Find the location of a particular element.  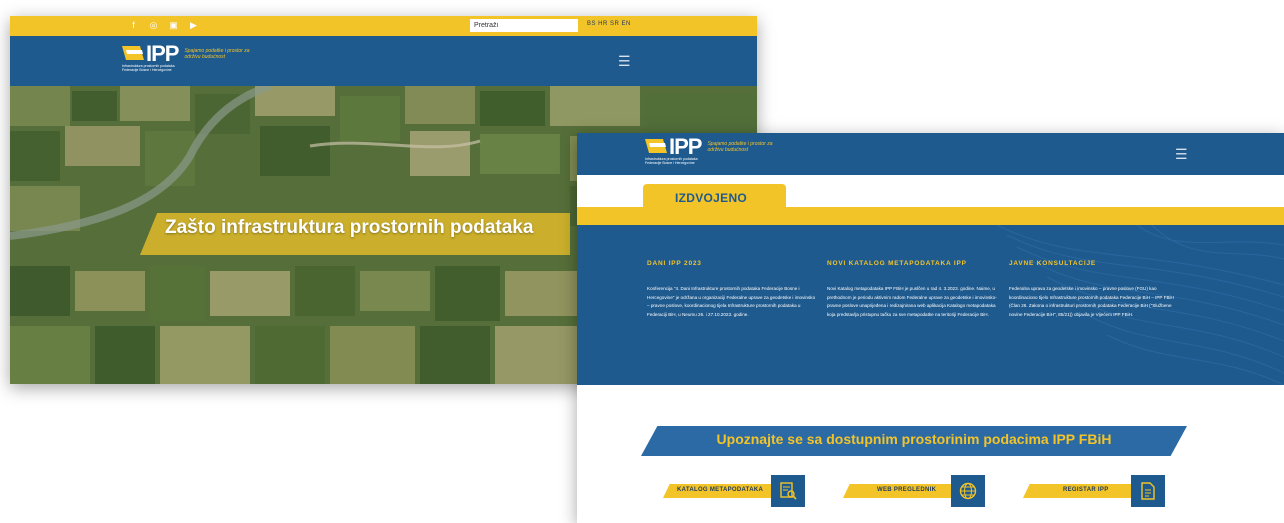

register-document-icon is located at coordinates (1148, 491).